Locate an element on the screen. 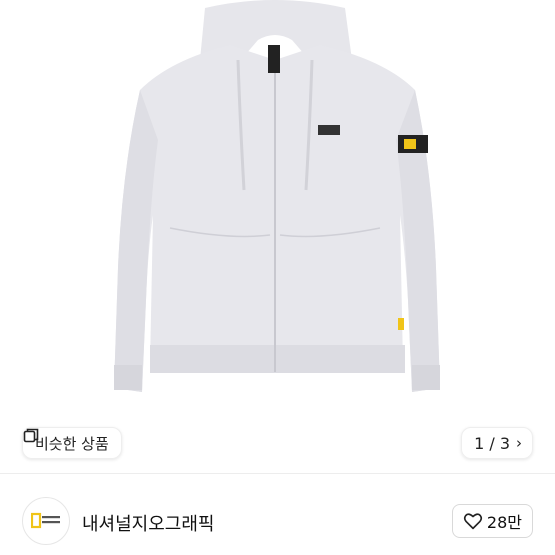 The image size is (555, 555). shop-avatar is located at coordinates (46, 521).